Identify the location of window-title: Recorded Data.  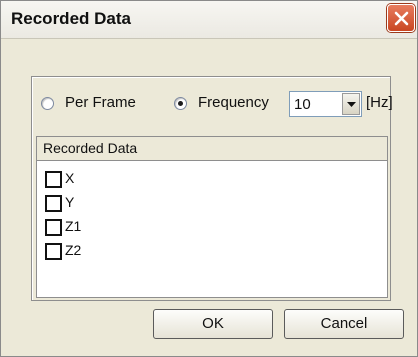
(71, 18).